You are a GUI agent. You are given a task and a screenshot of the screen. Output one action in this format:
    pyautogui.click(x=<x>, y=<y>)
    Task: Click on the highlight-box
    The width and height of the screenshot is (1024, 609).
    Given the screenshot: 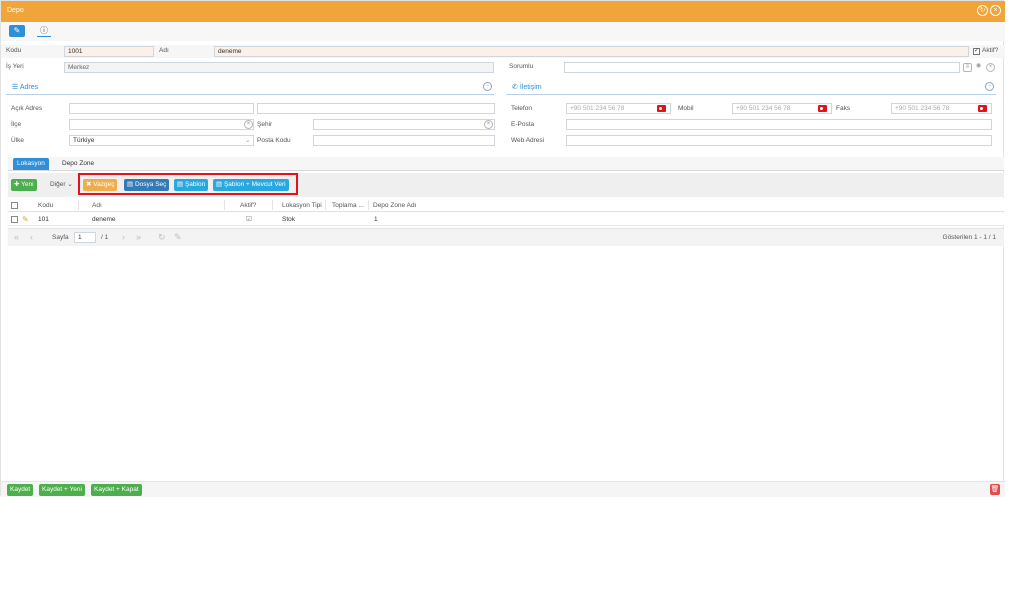 What is the action you would take?
    pyautogui.click(x=188, y=184)
    